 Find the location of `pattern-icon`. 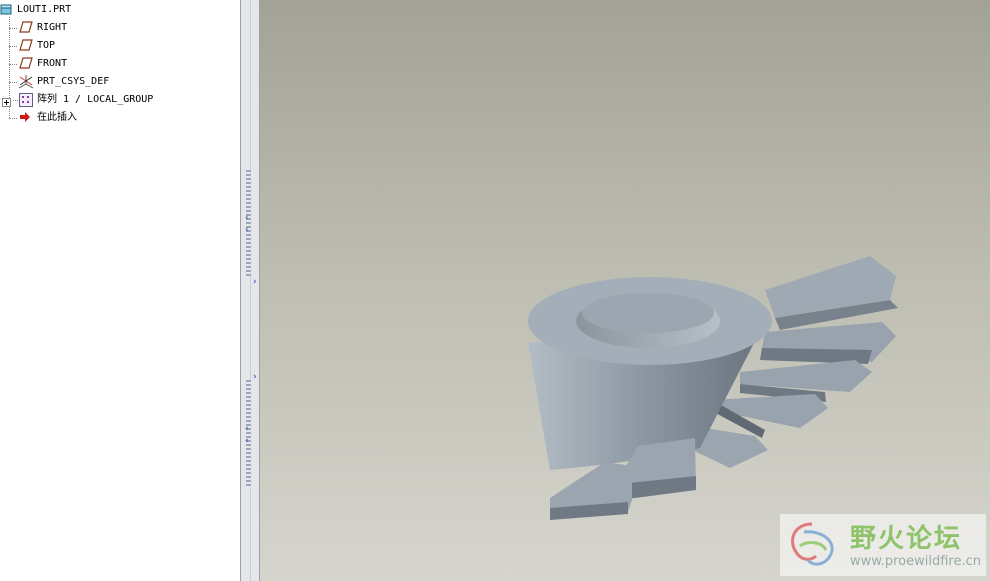

pattern-icon is located at coordinates (26, 100).